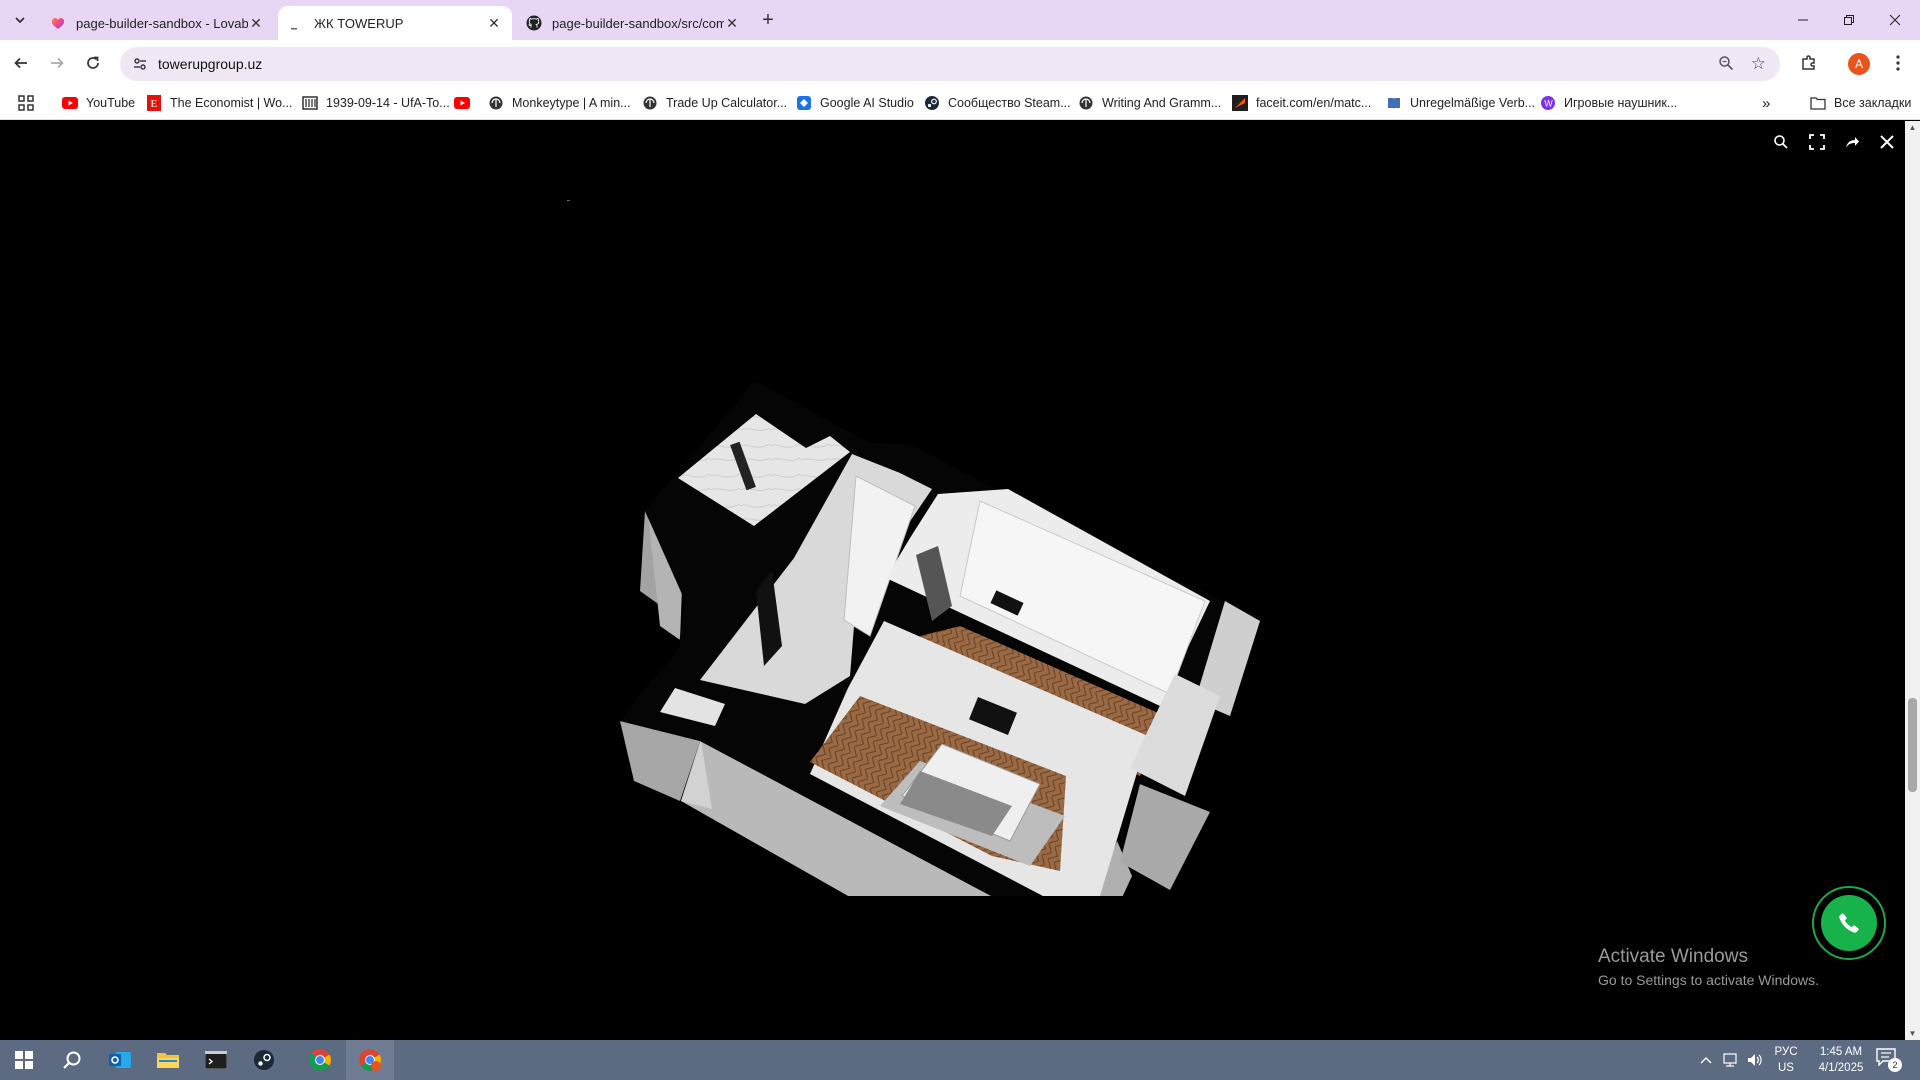 The image size is (1920, 1080). Describe the element at coordinates (1809, 63) in the screenshot. I see `extensions-icon` at that location.